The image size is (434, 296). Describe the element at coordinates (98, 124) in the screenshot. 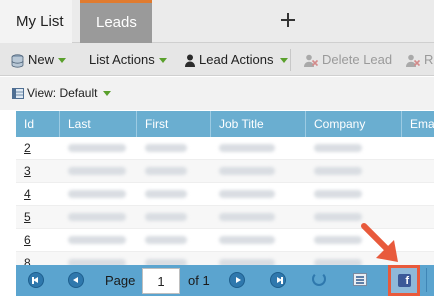

I see `column-header-last: Last` at that location.